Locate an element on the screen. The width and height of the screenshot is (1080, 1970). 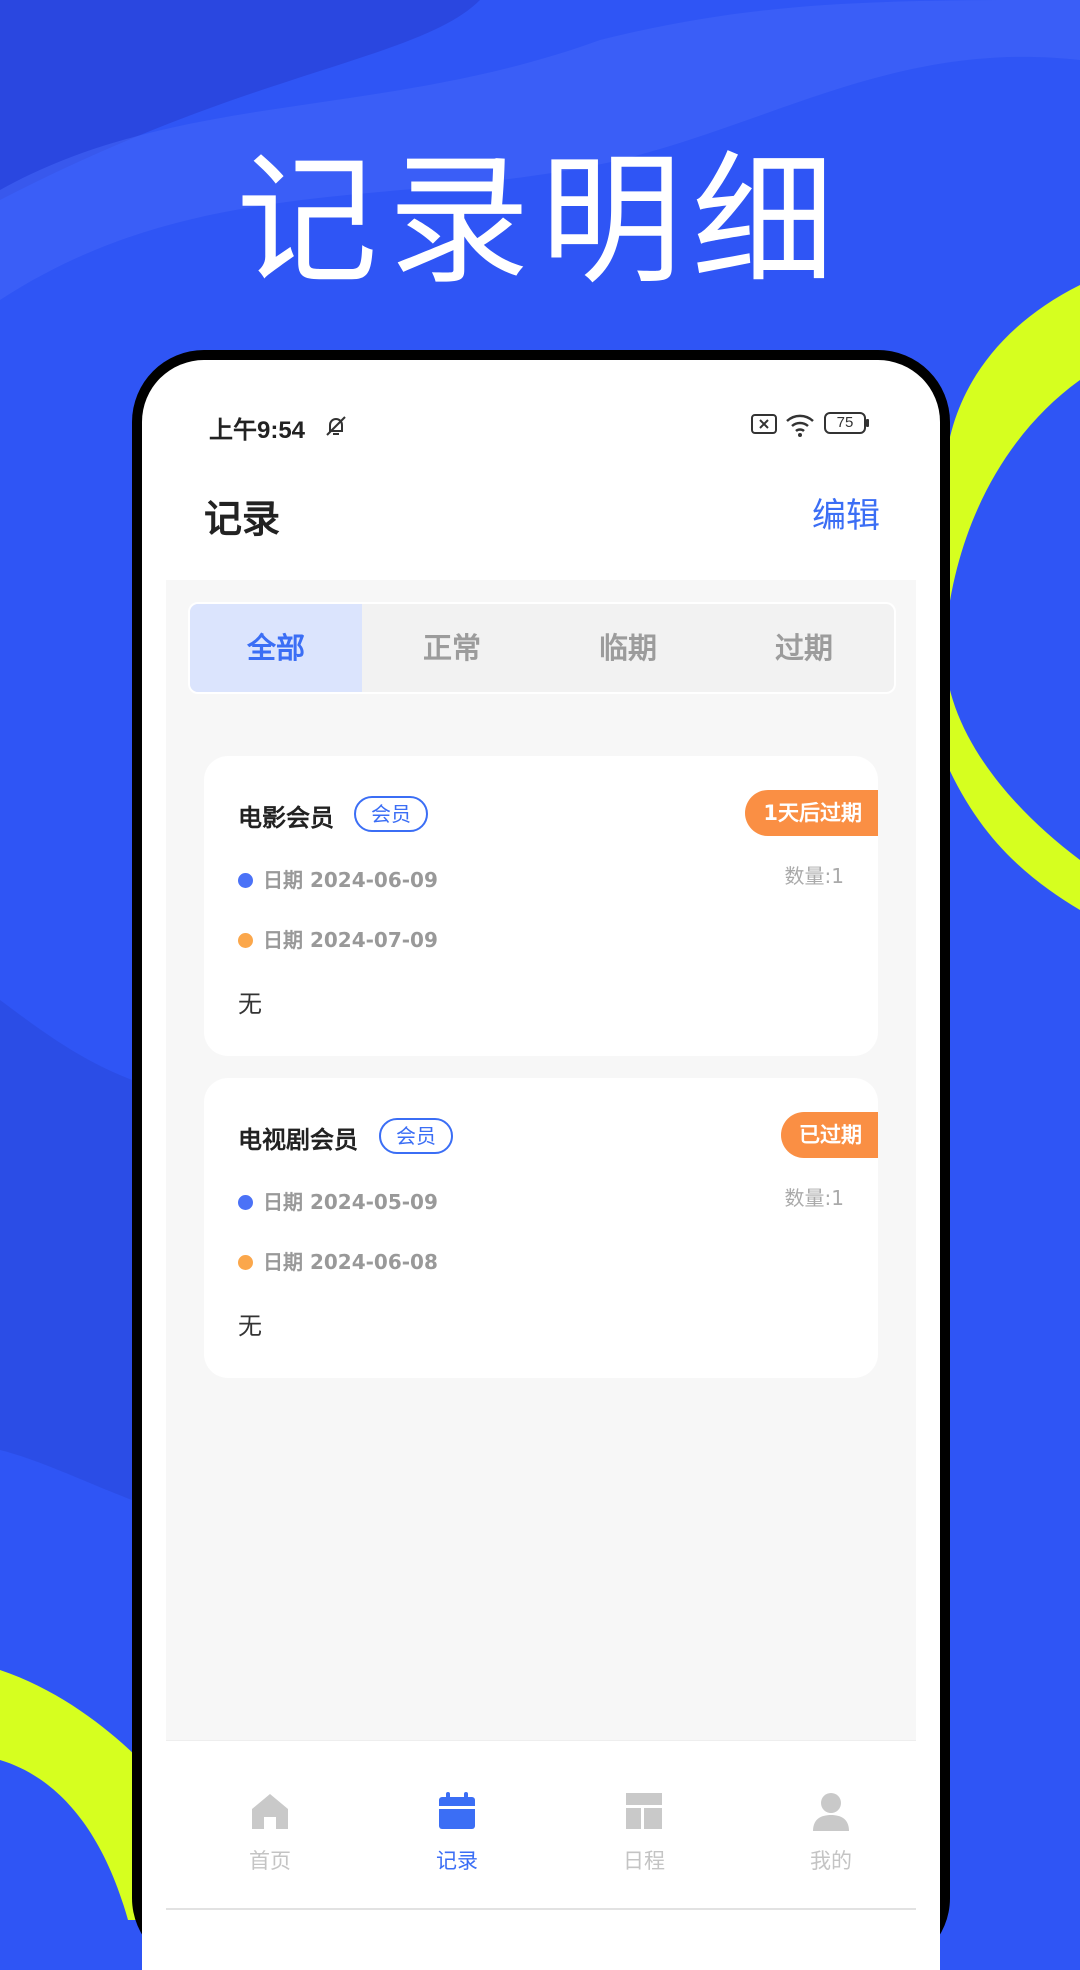
tab-all: 全部 is located at coordinates (276, 648).